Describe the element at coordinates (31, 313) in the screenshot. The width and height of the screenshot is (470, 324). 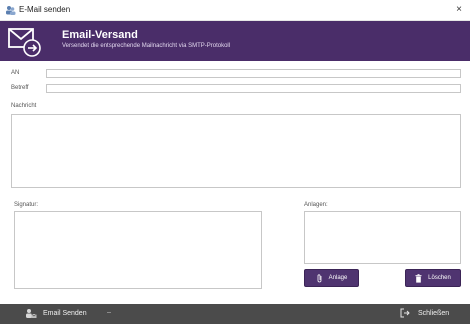
I see `send-users-icon` at that location.